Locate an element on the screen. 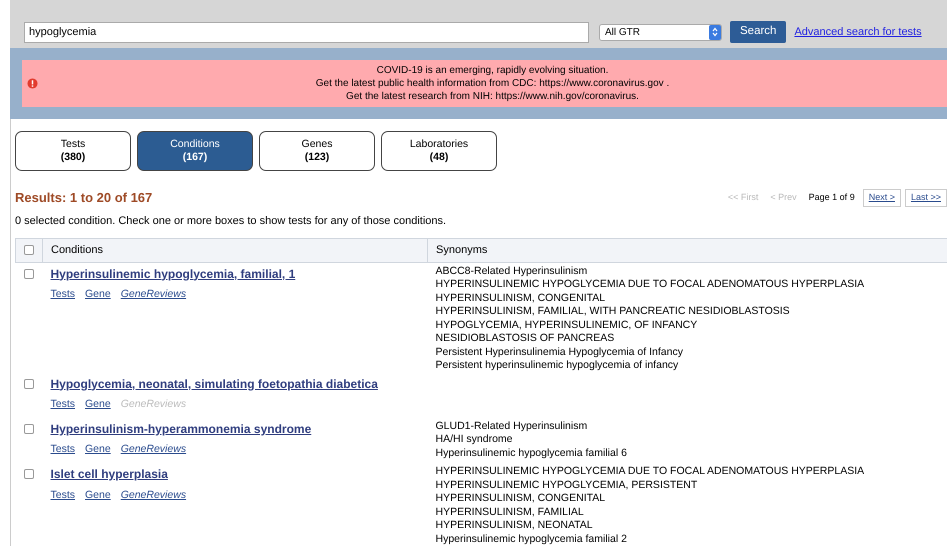 The image size is (947, 550). results-heading: Results: 1 to 20 of 167 is located at coordinates (83, 198).